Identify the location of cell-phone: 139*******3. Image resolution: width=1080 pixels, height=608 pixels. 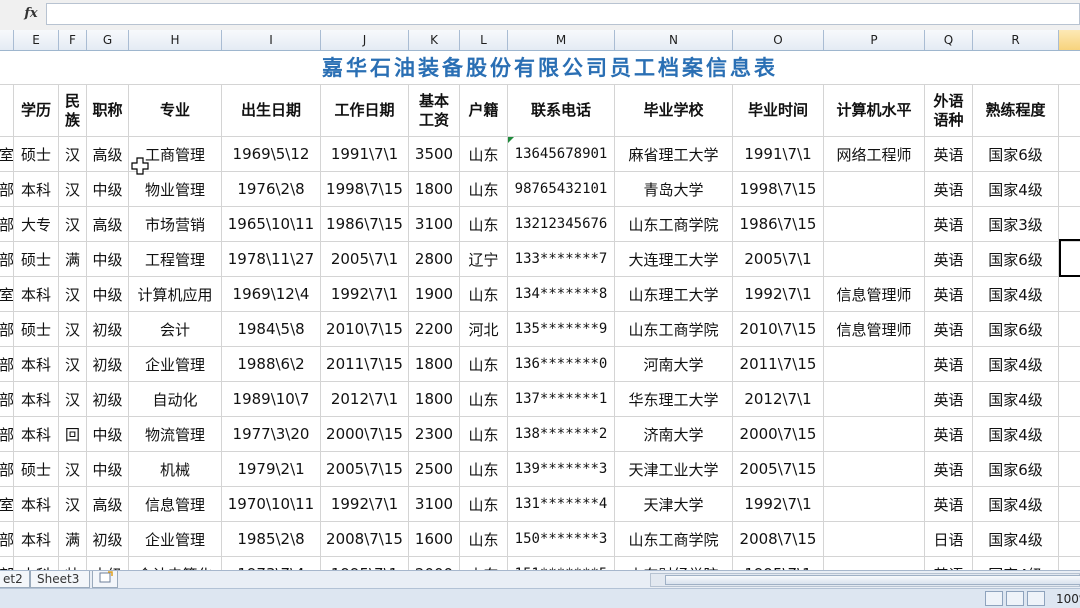
(561, 469).